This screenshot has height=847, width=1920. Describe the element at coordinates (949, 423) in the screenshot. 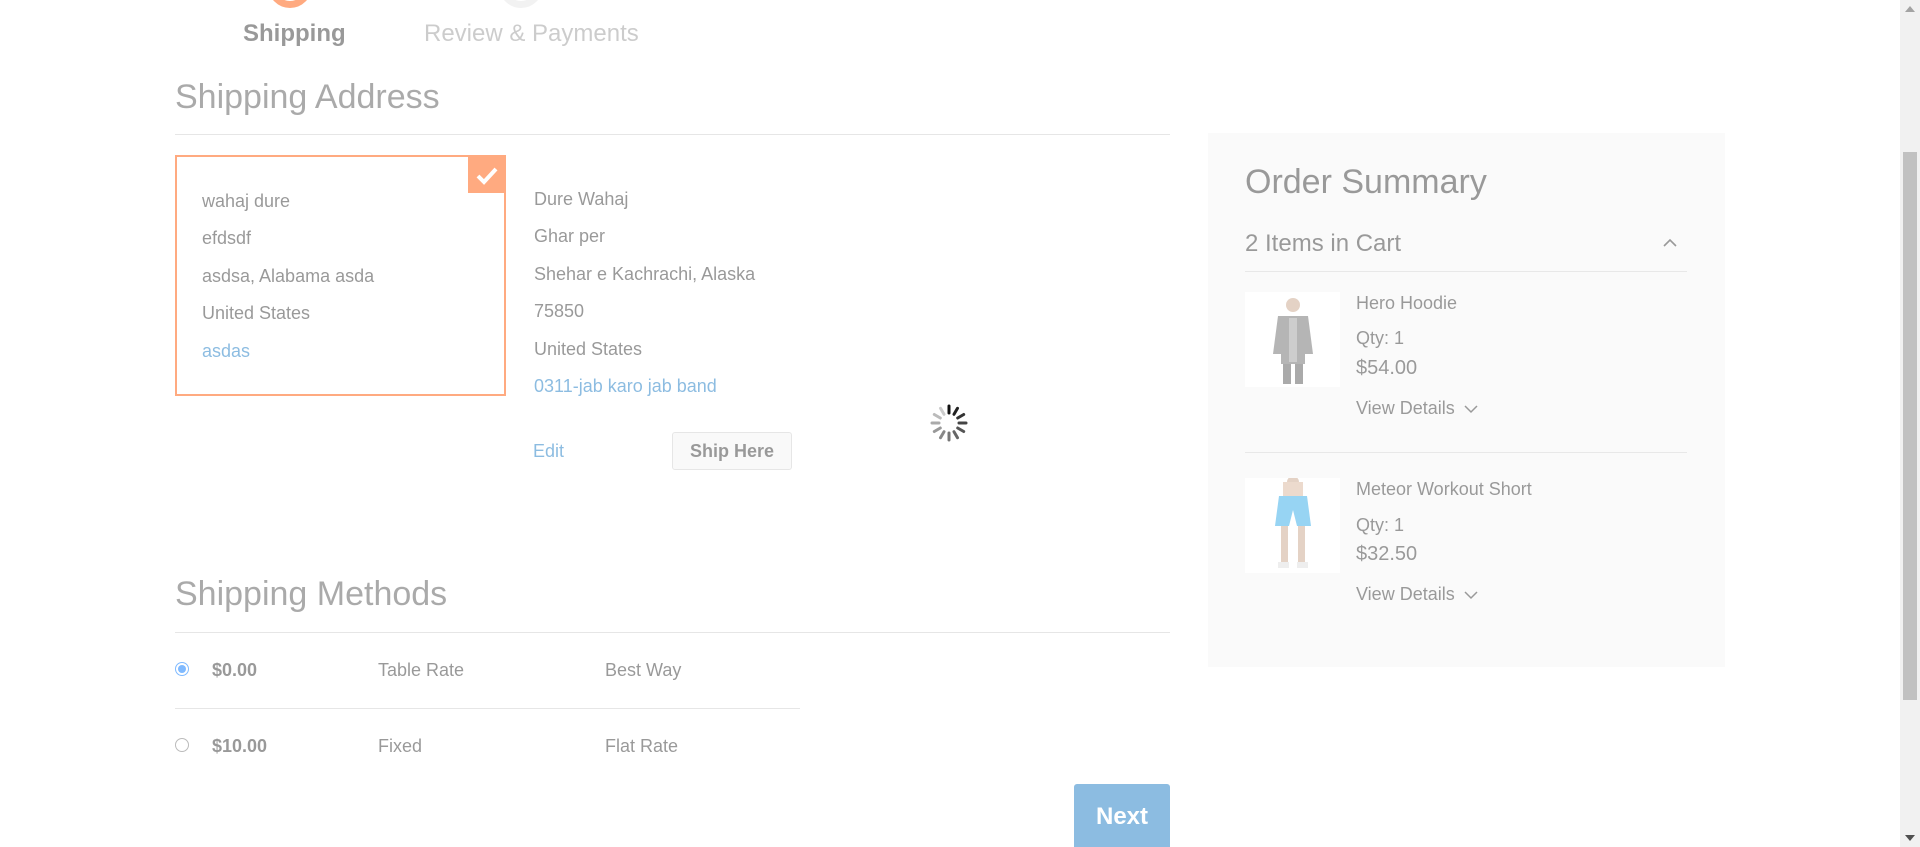

I see `loading-spinner-icon` at that location.